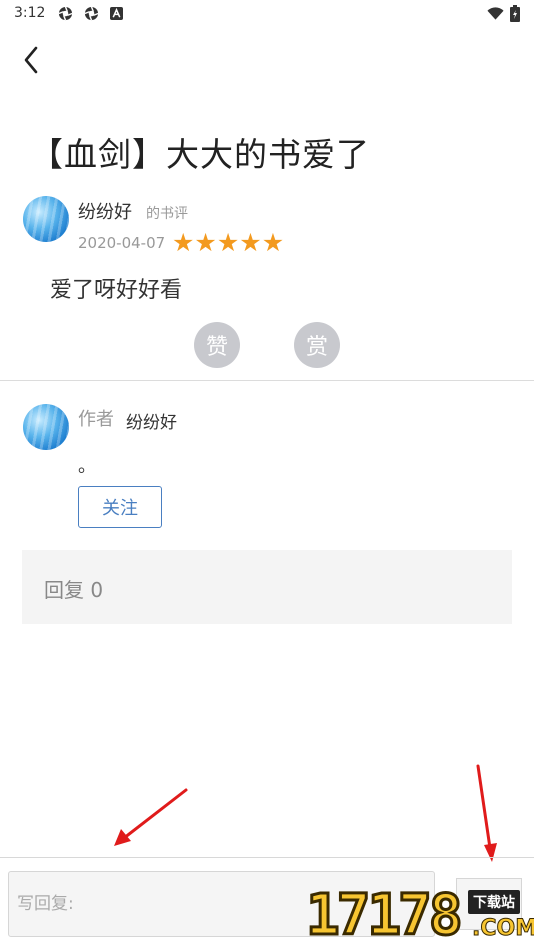 Image resolution: width=534 pixels, height=950 pixels. Describe the element at coordinates (87, 466) in the screenshot. I see `author-text: 。` at that location.